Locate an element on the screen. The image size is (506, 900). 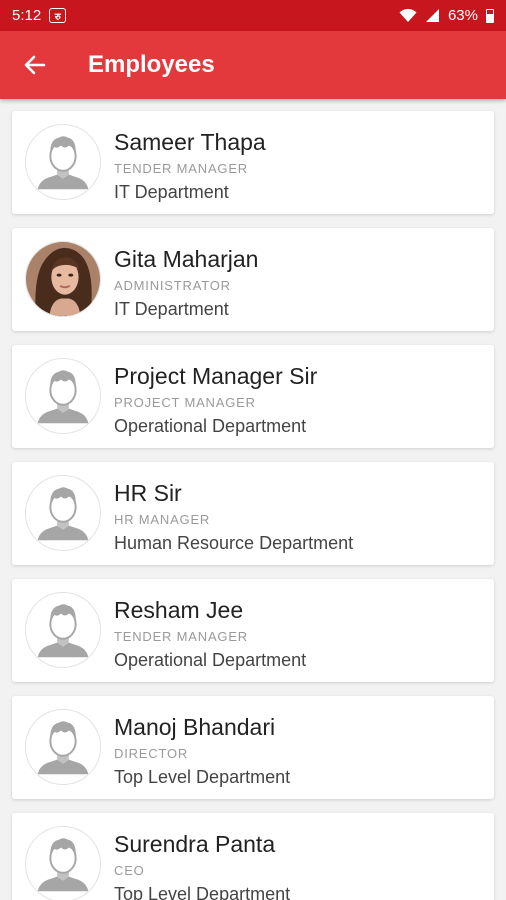
page-title: Employees is located at coordinates (151, 64).